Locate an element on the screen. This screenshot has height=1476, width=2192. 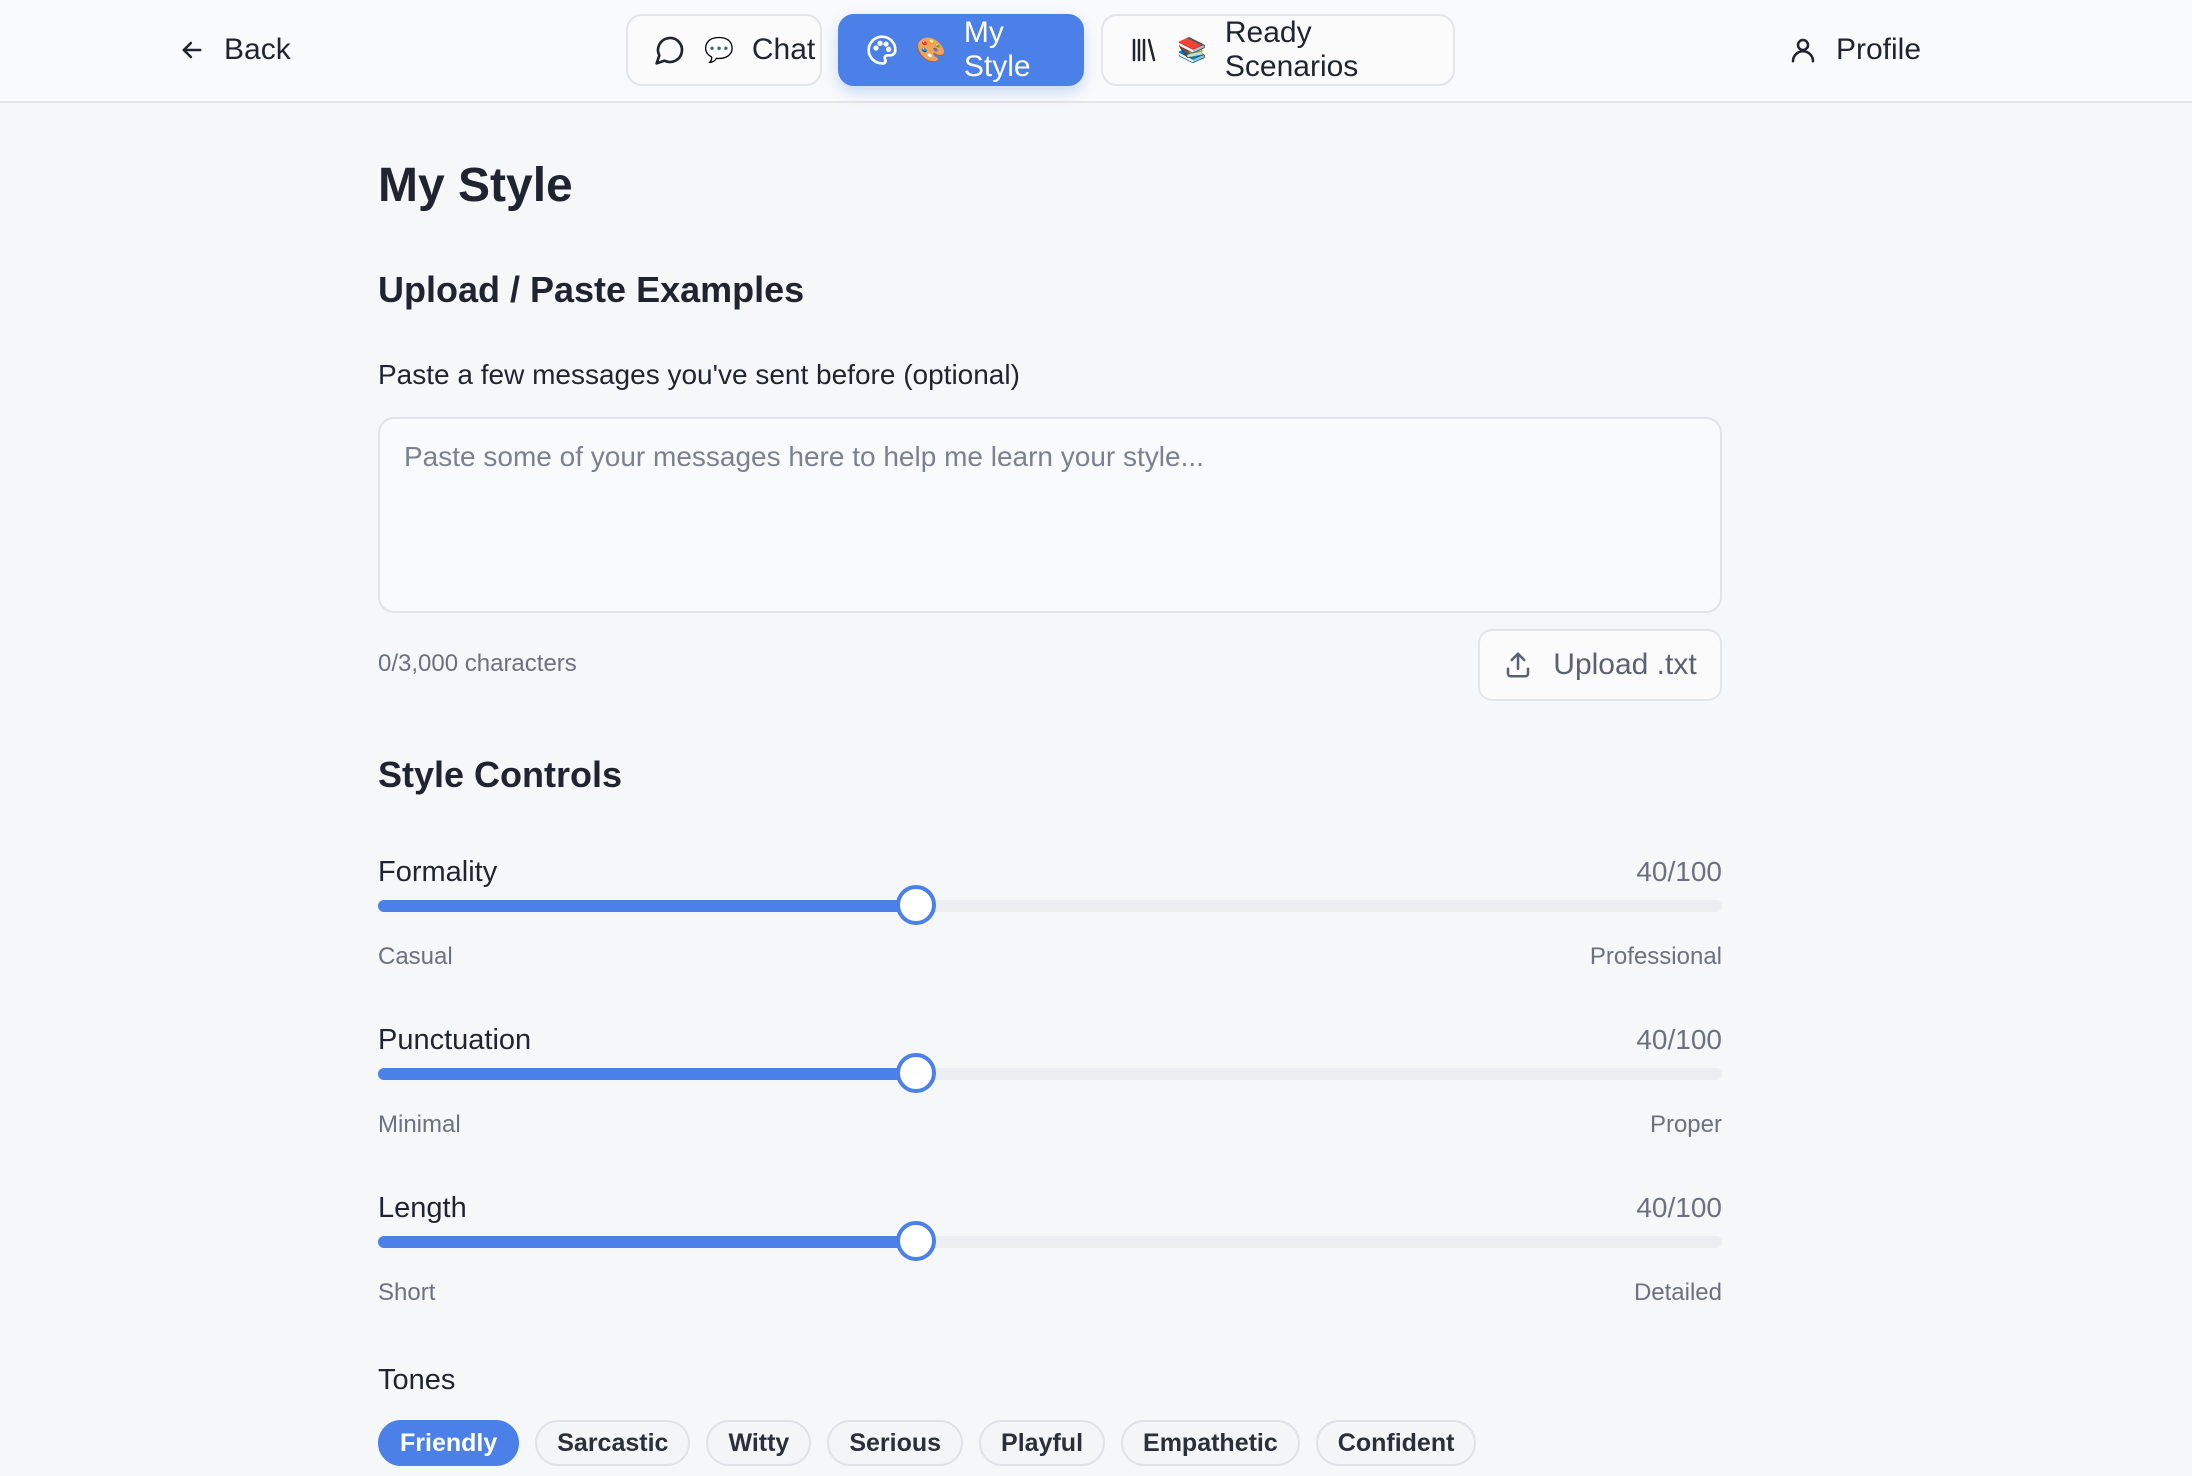
tab-chat: 💬 Chat is located at coordinates (724, 50).